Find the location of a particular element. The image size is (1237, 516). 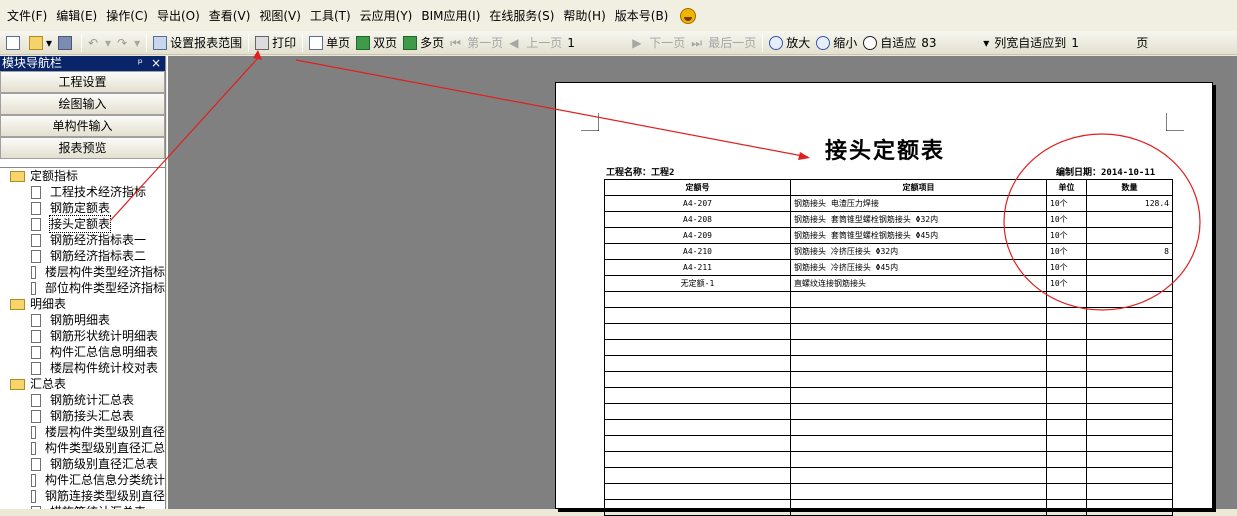

menu-item: 查看(V) is located at coordinates (231, 16).